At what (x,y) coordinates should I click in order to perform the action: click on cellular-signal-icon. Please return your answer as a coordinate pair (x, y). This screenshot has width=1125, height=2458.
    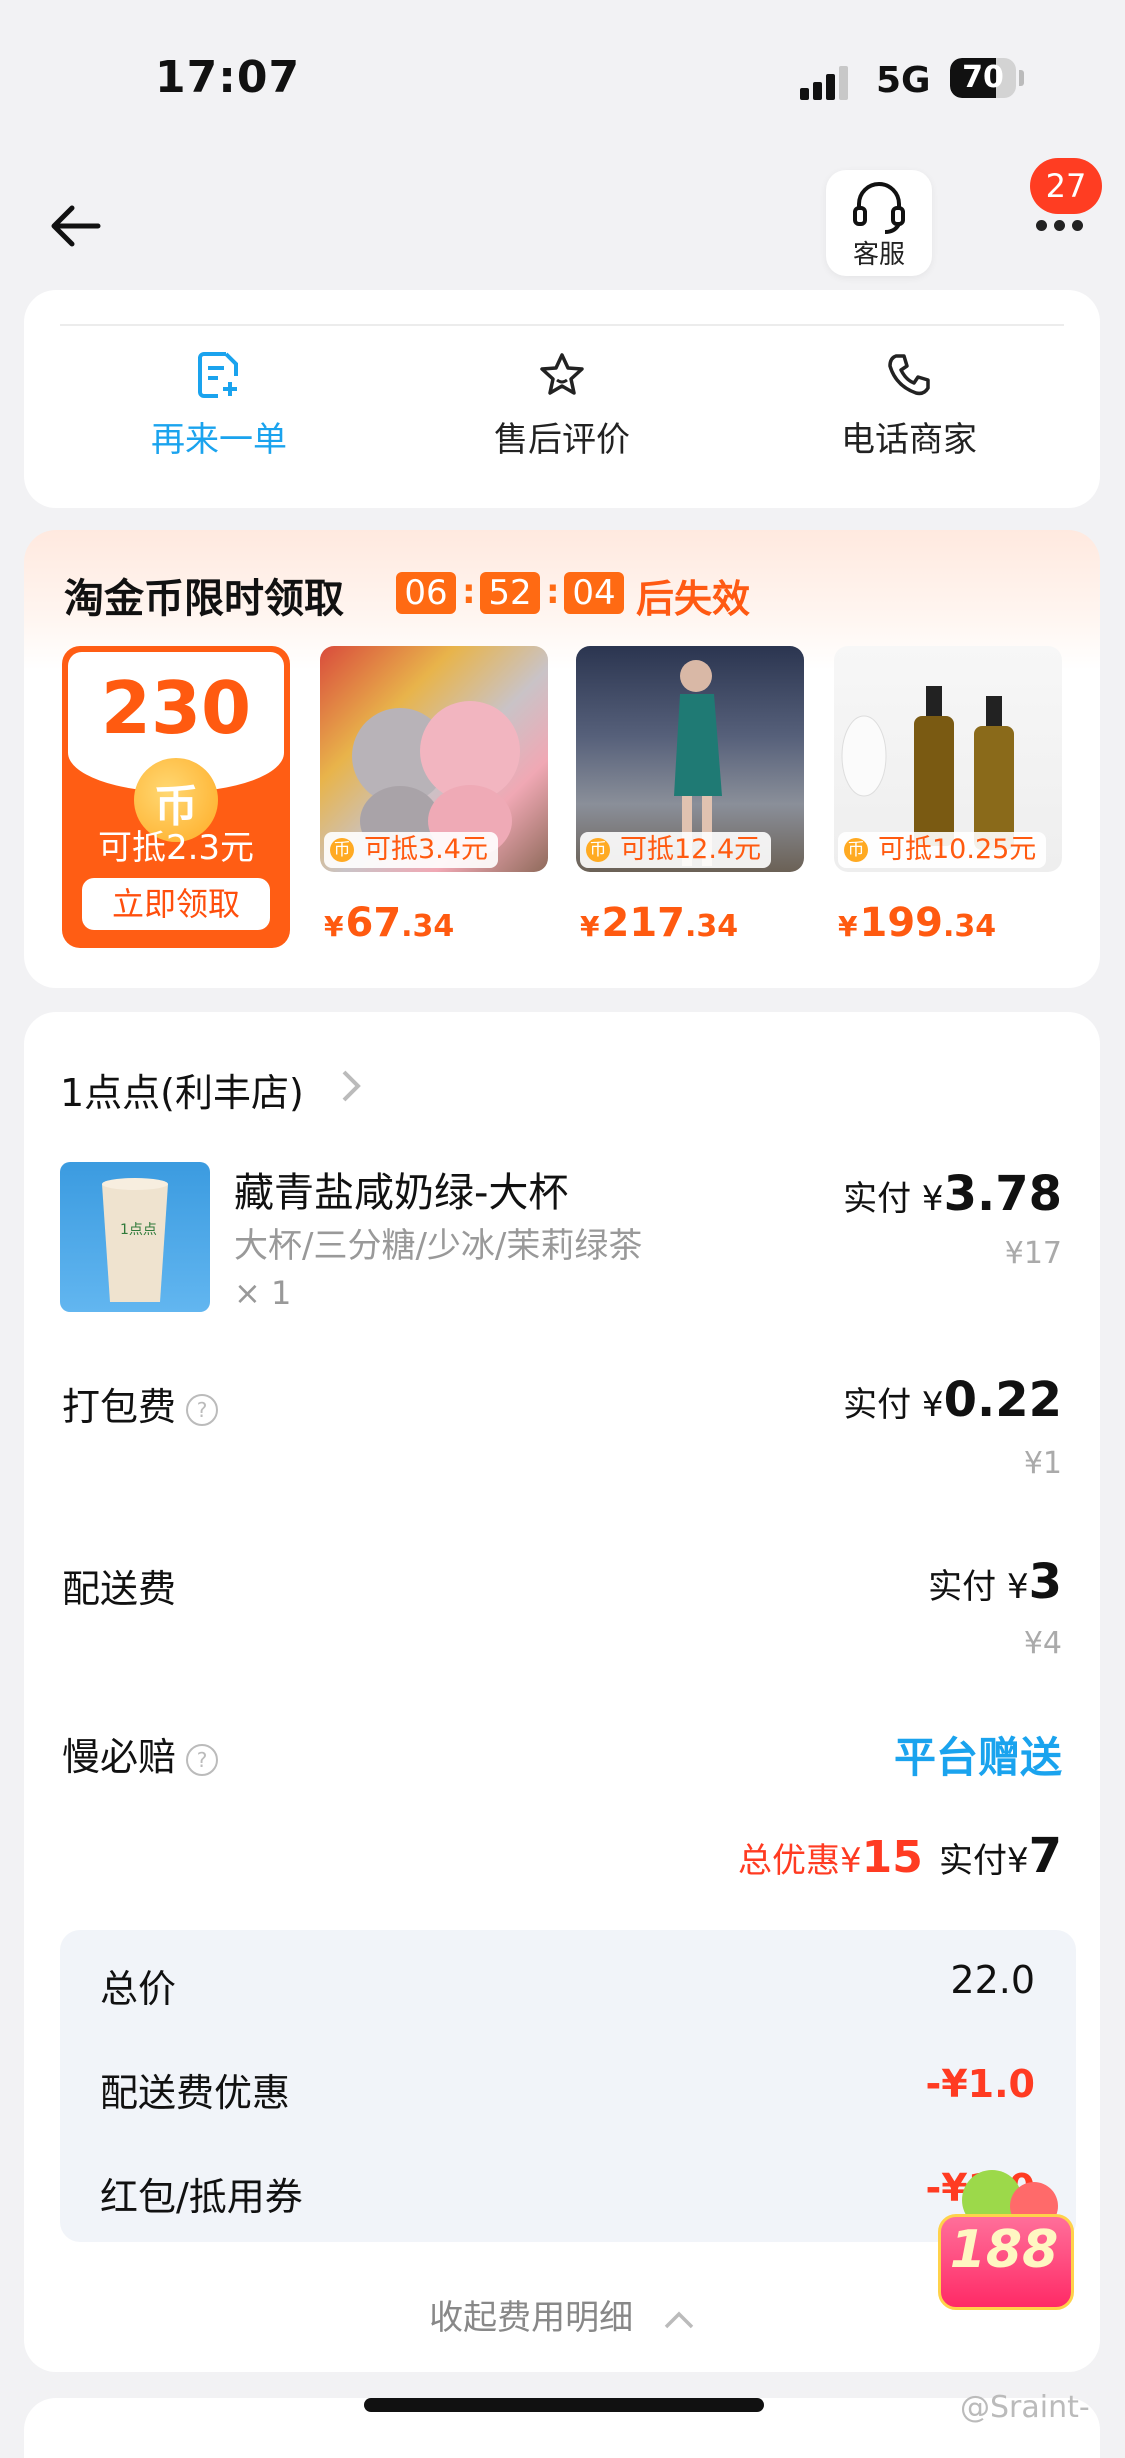
    Looking at the image, I should click on (830, 82).